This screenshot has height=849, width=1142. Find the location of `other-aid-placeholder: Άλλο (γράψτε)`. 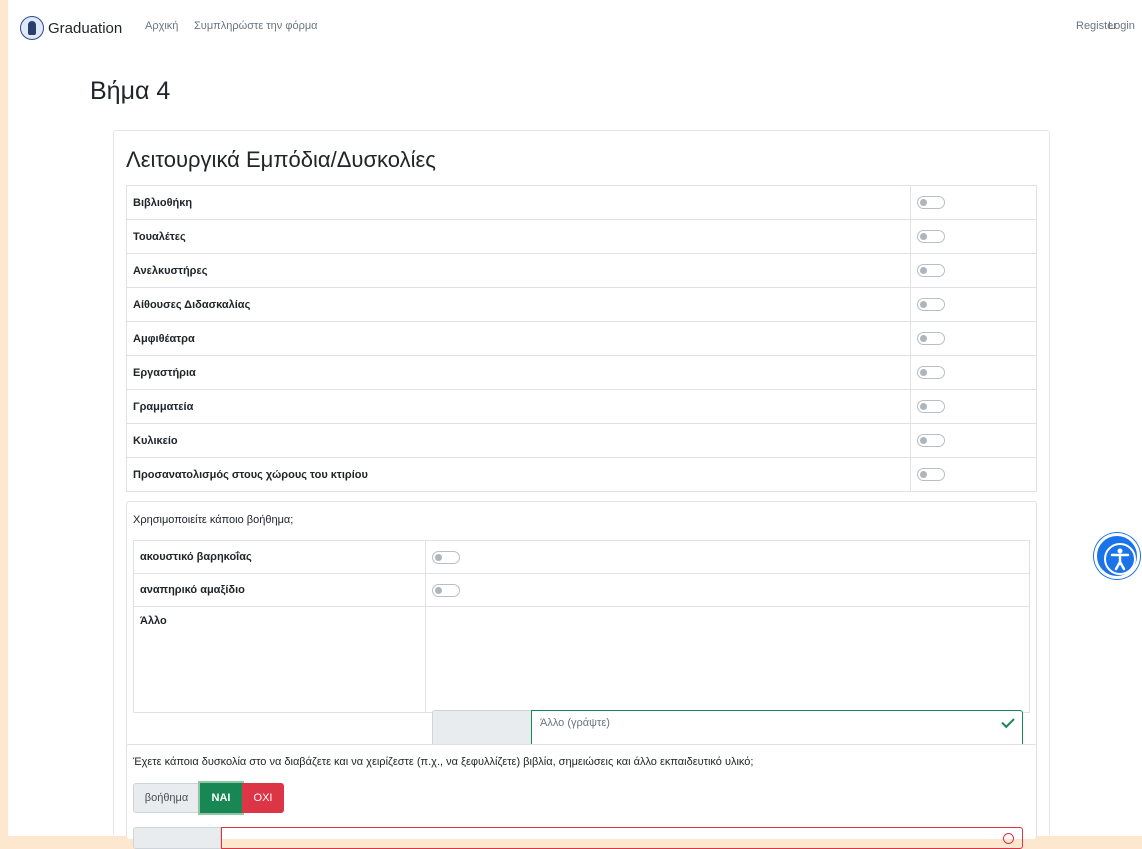

other-aid-placeholder: Άλλο (γράψτε) is located at coordinates (575, 723).